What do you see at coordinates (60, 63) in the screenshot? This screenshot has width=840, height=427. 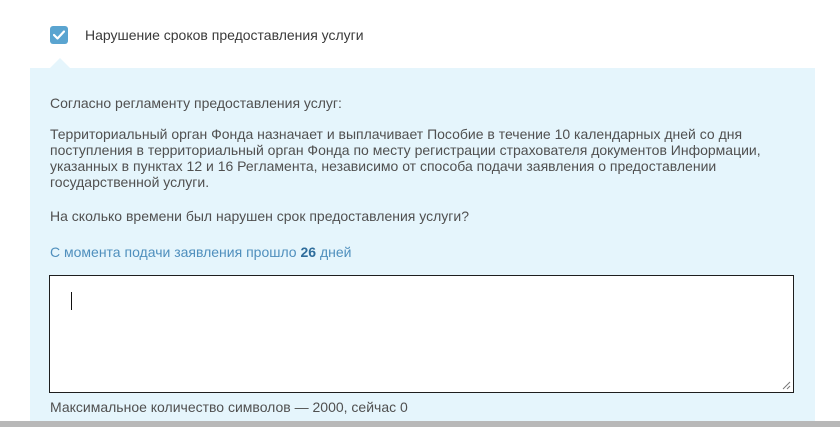 I see `panel-pointer` at bounding box center [60, 63].